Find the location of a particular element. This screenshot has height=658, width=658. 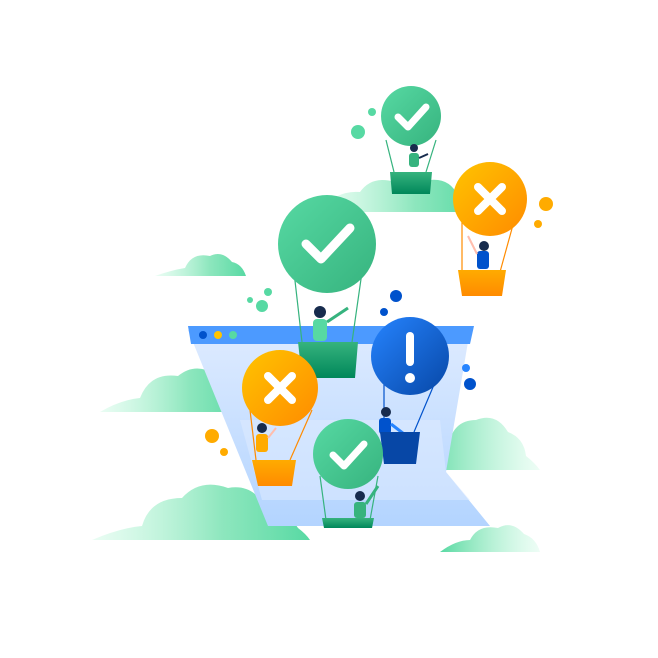

window-dot-blue is located at coordinates (203, 335).